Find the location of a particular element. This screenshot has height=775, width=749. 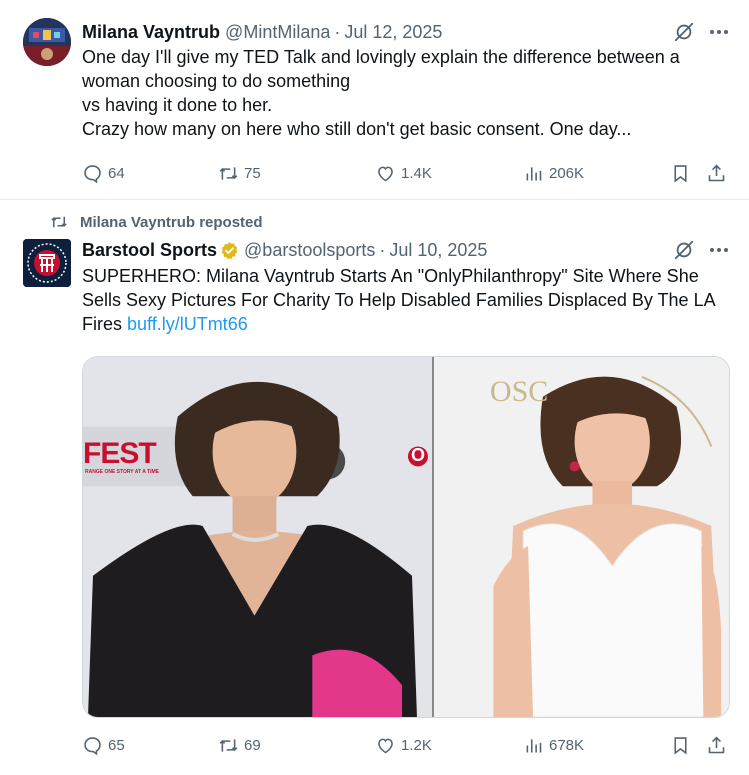

author-name: Barstool Sports is located at coordinates (149, 250).